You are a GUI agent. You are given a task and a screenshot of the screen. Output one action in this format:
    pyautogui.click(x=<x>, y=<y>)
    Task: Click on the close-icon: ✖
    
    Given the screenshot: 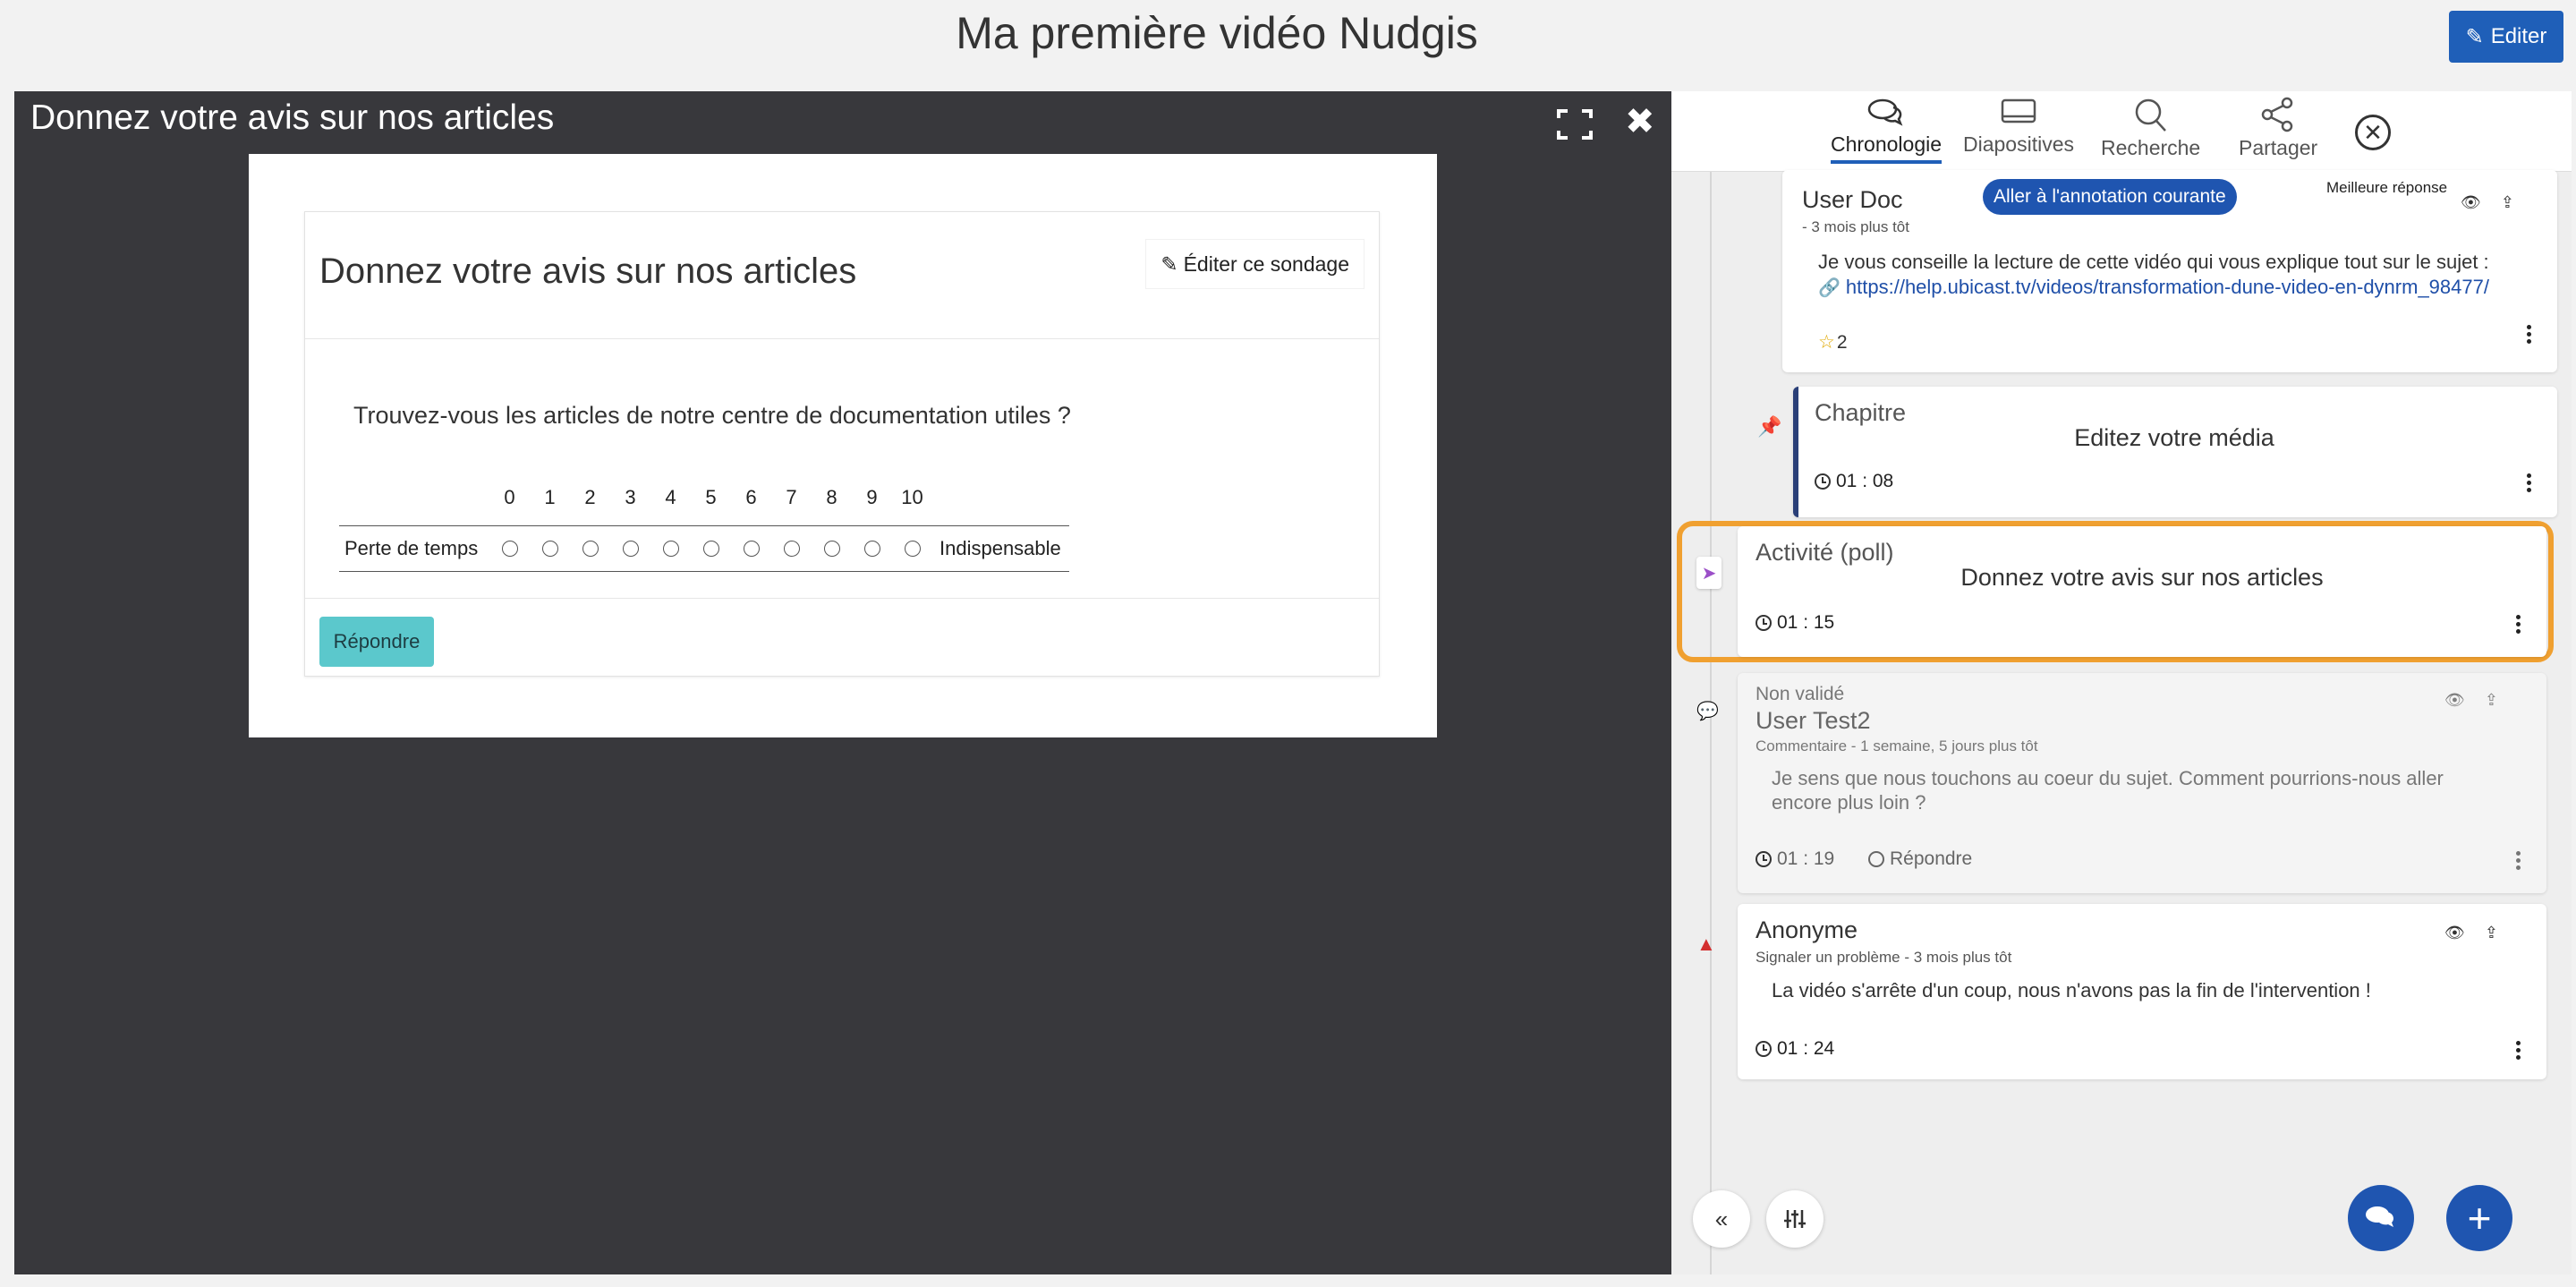 What is the action you would take?
    pyautogui.click(x=1640, y=122)
    